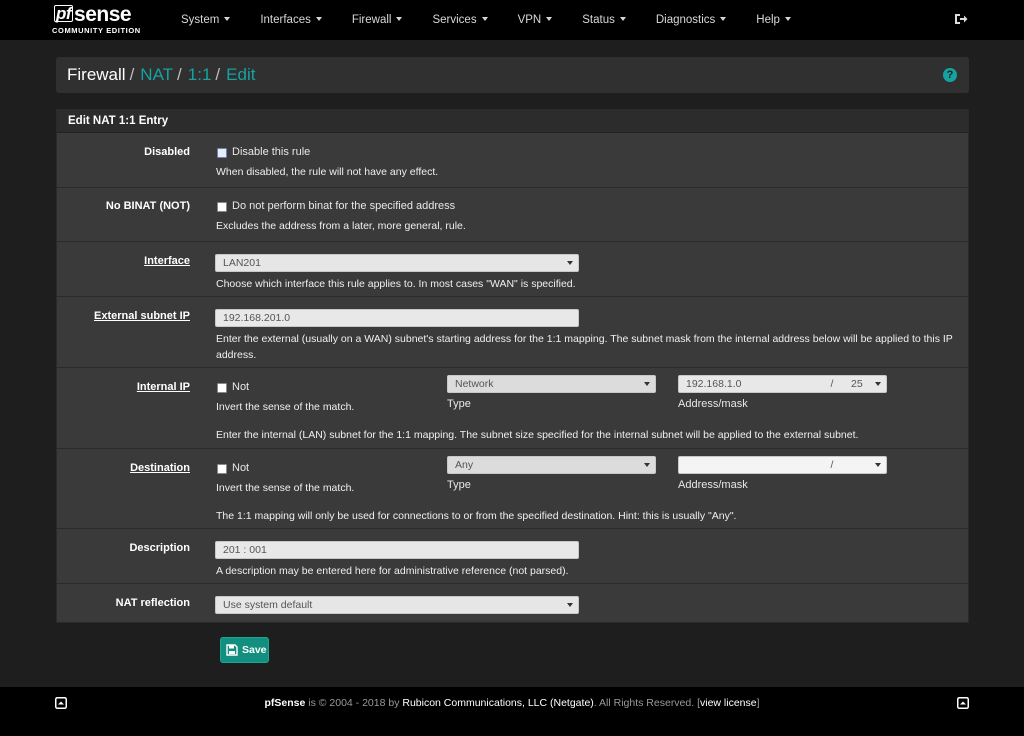 The image size is (1024, 736). I want to click on chevron-up-square-icon, so click(963, 703).